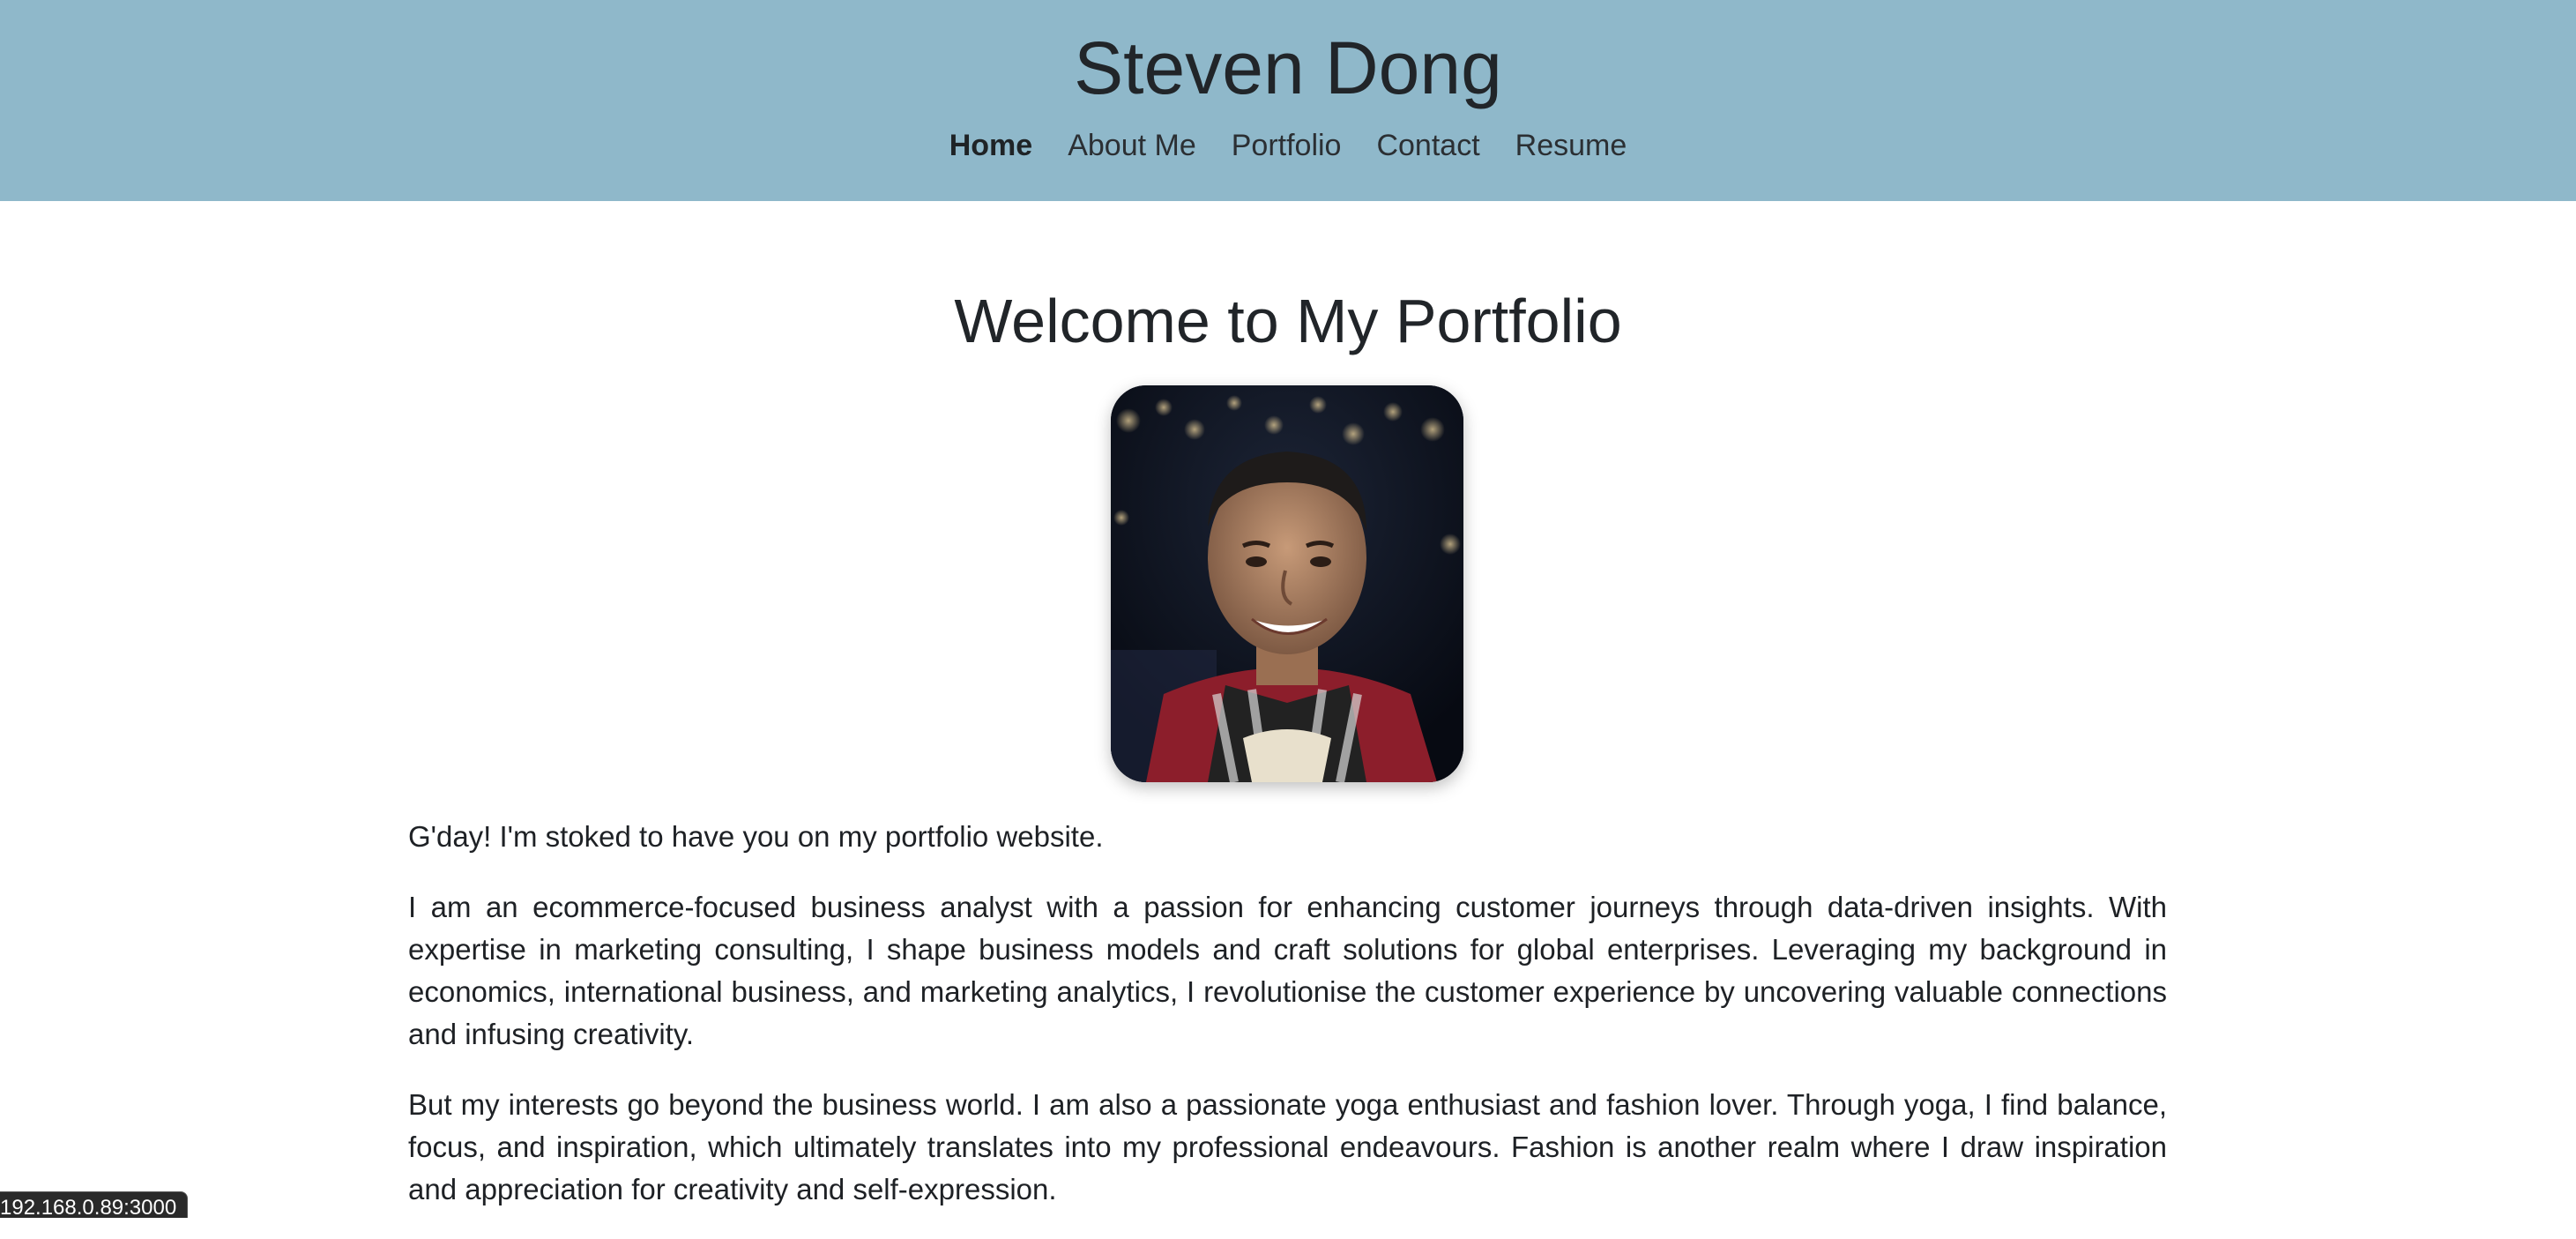 The width and height of the screenshot is (2576, 1239). I want to click on portrait-photo-icon, so click(1287, 583).